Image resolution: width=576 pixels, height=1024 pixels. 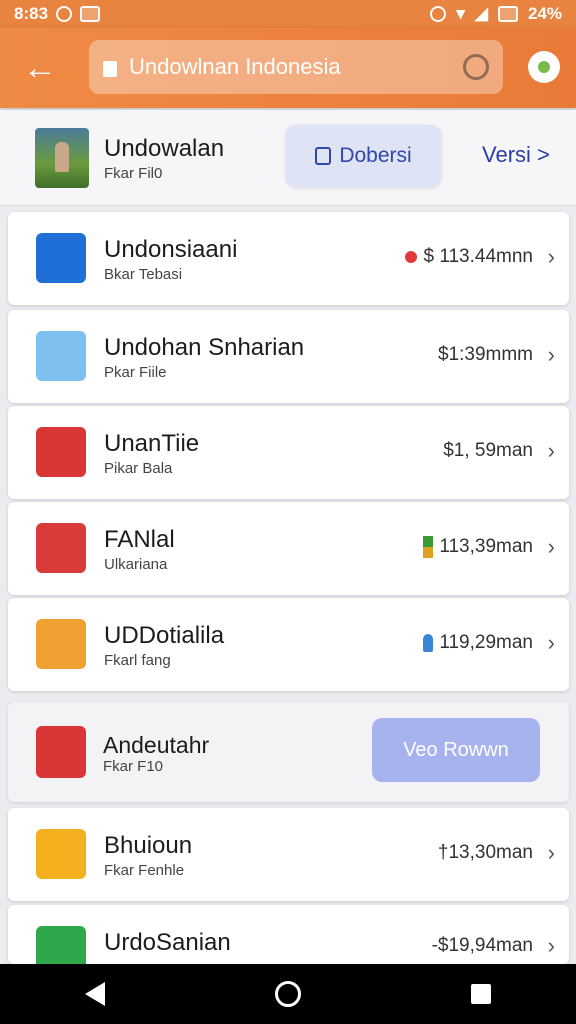 I want to click on item-name: FANlal, so click(x=139, y=539).